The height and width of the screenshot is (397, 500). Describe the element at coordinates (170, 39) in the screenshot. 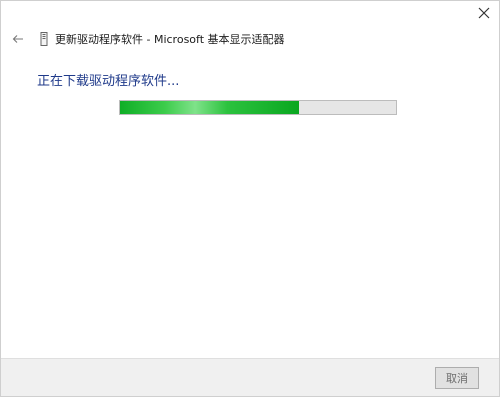

I see `window-title: 更新驱动程序软件 - Microsoft 基本显示适配器` at that location.